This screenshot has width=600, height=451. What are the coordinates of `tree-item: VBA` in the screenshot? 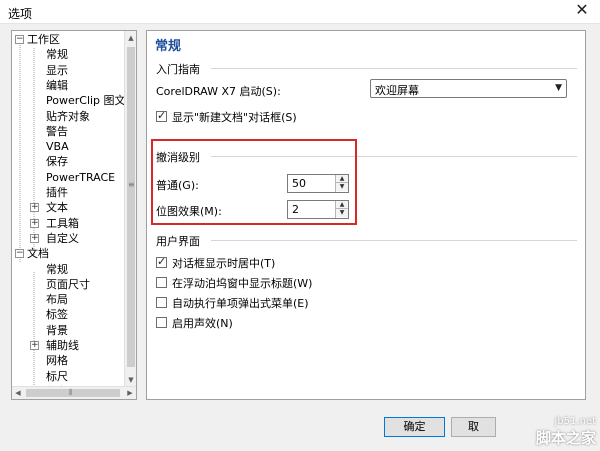 It's located at (57, 147).